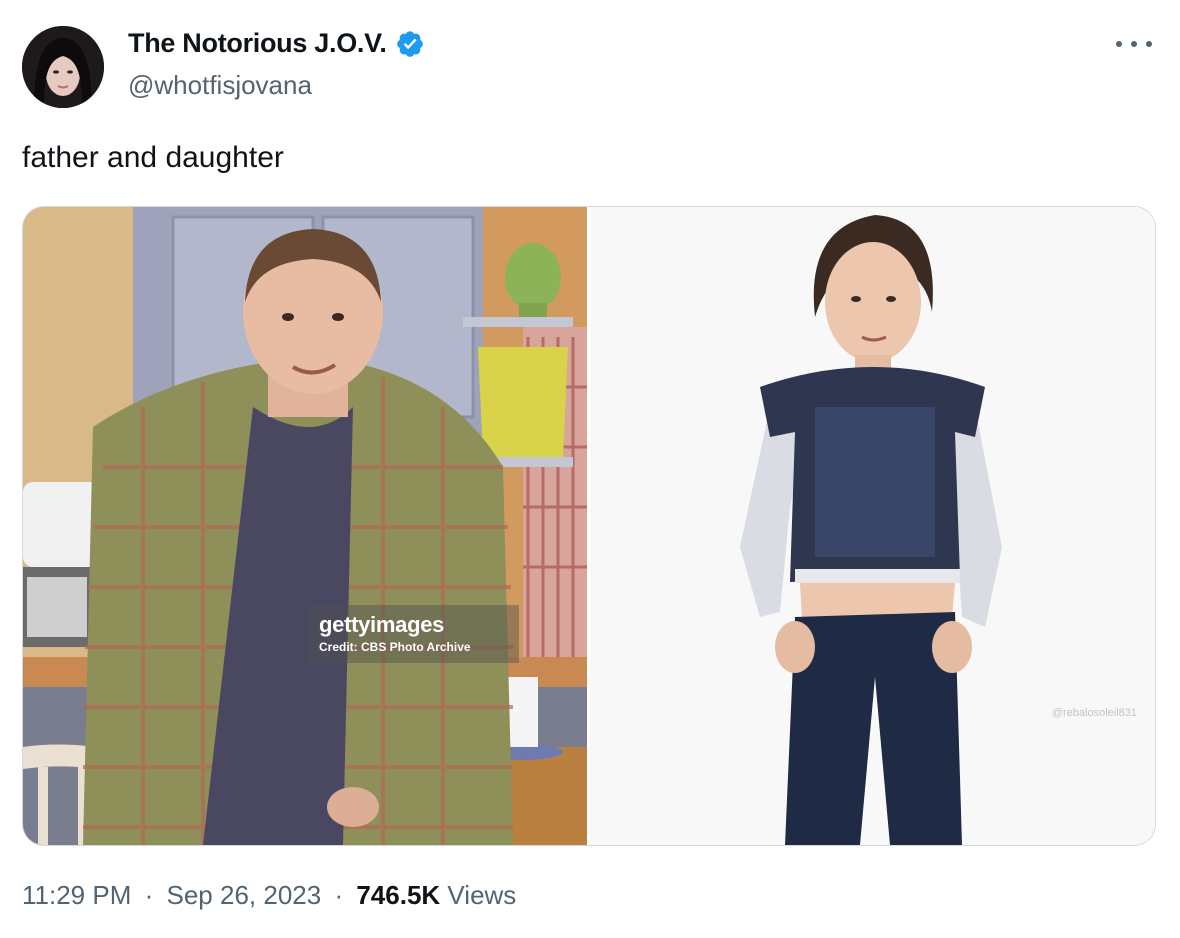 This screenshot has width=1180, height=938. Describe the element at coordinates (220, 85) in the screenshot. I see `author-handle: @whotfisjovana` at that location.